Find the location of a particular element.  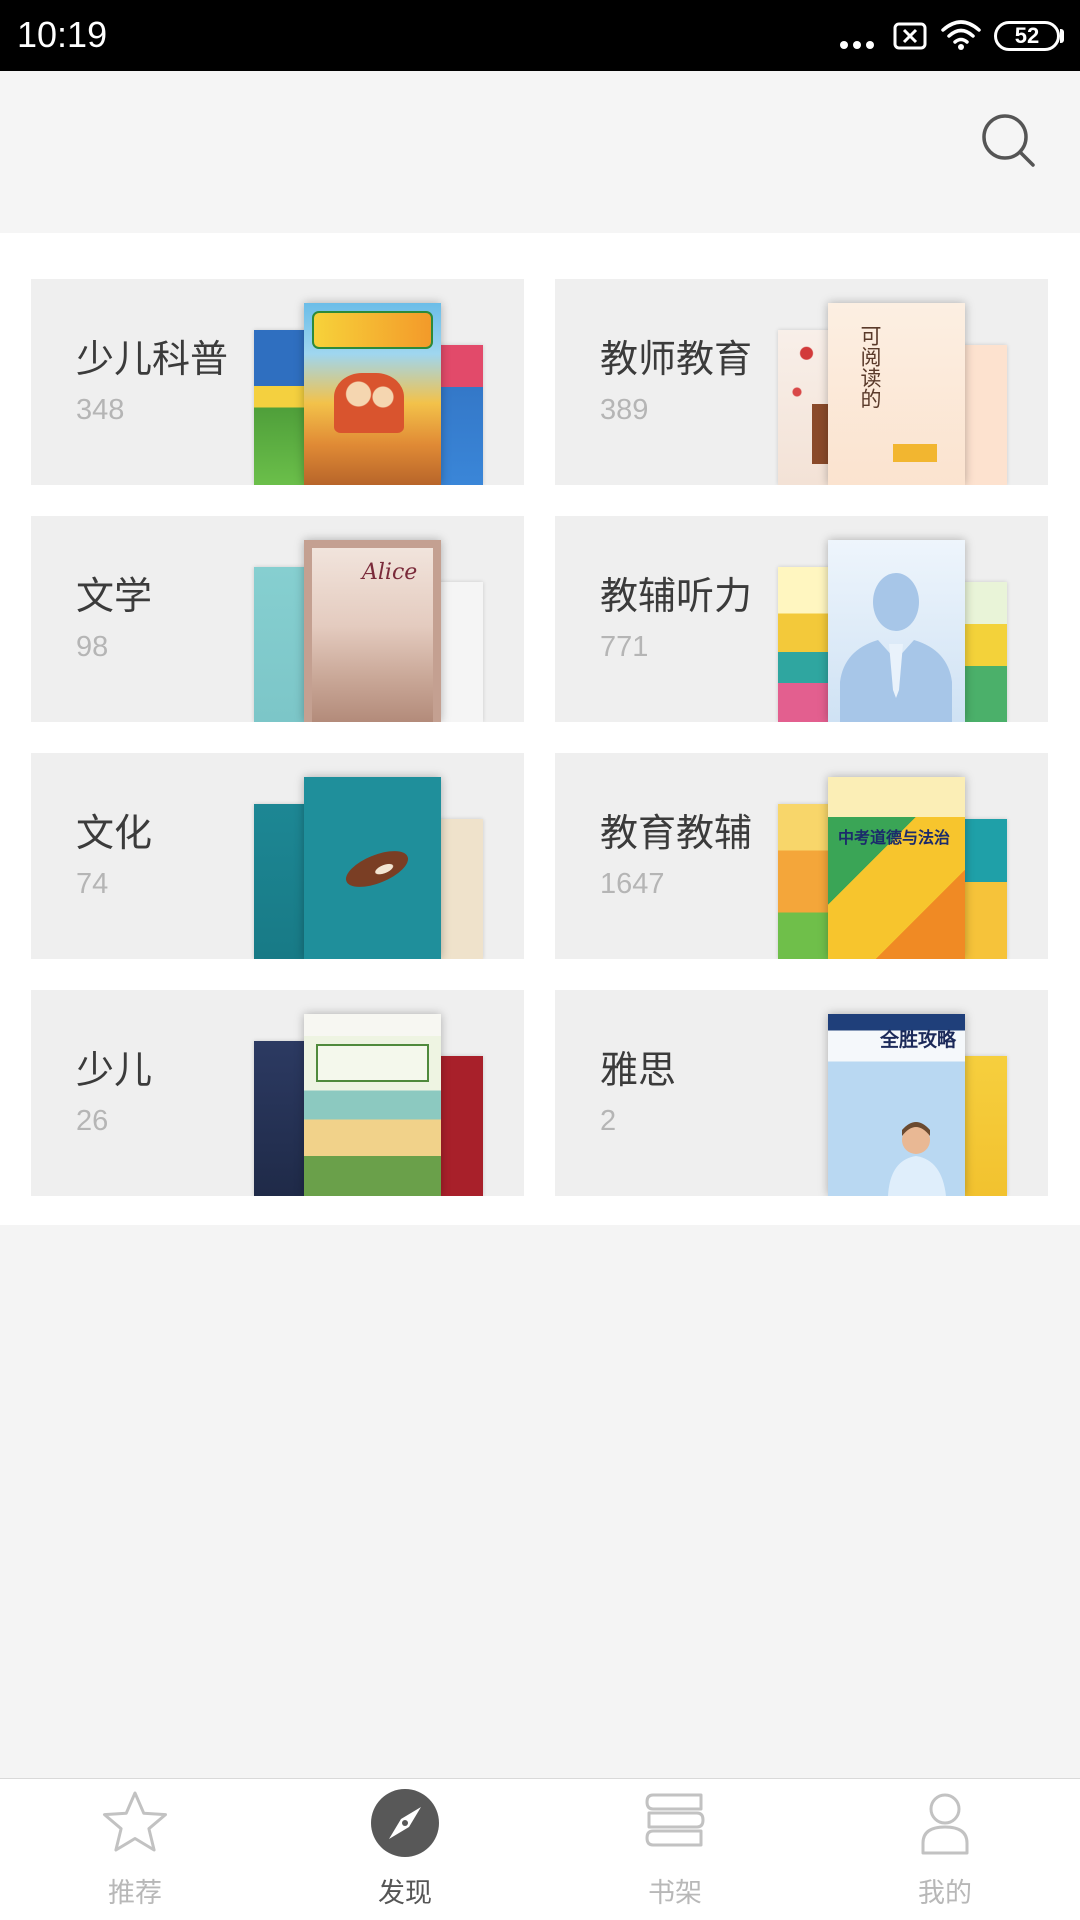

category-card-ielts: 雅思 2 全胜攻略 is located at coordinates (801, 1093).